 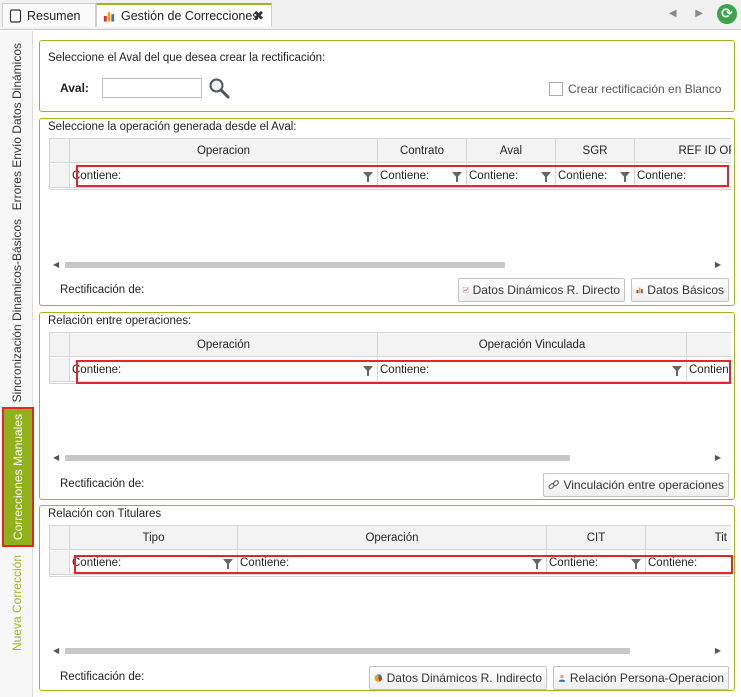 I want to click on aval-input, so click(x=152, y=88).